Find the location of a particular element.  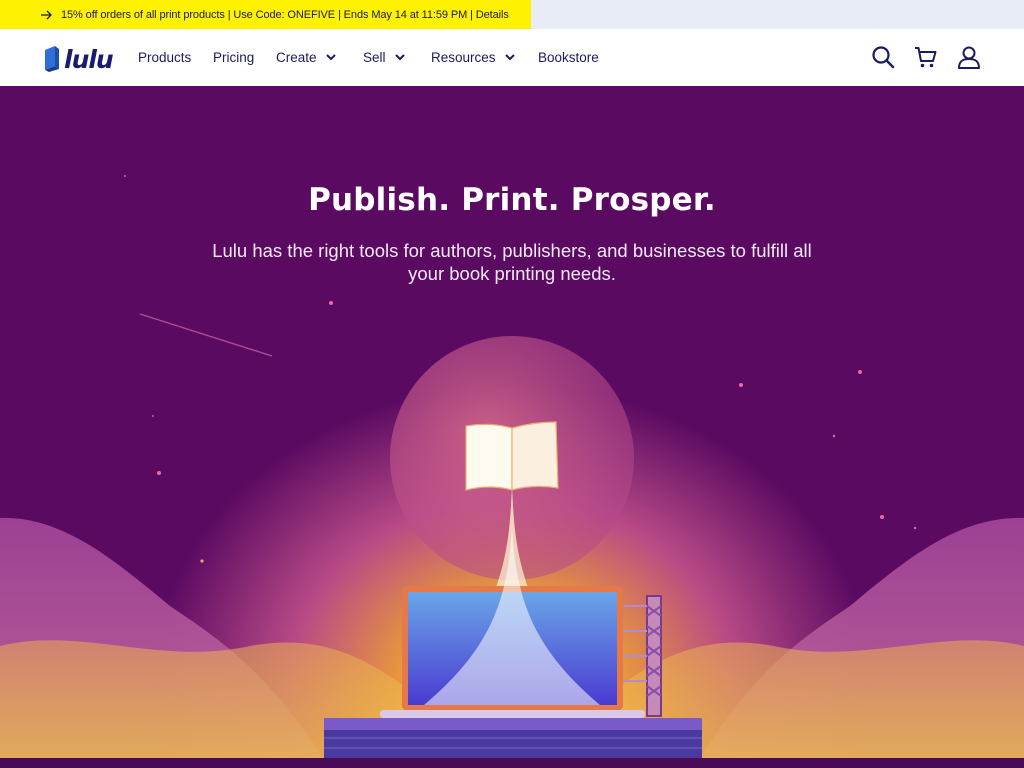

nav-create: Create is located at coordinates (306, 57).